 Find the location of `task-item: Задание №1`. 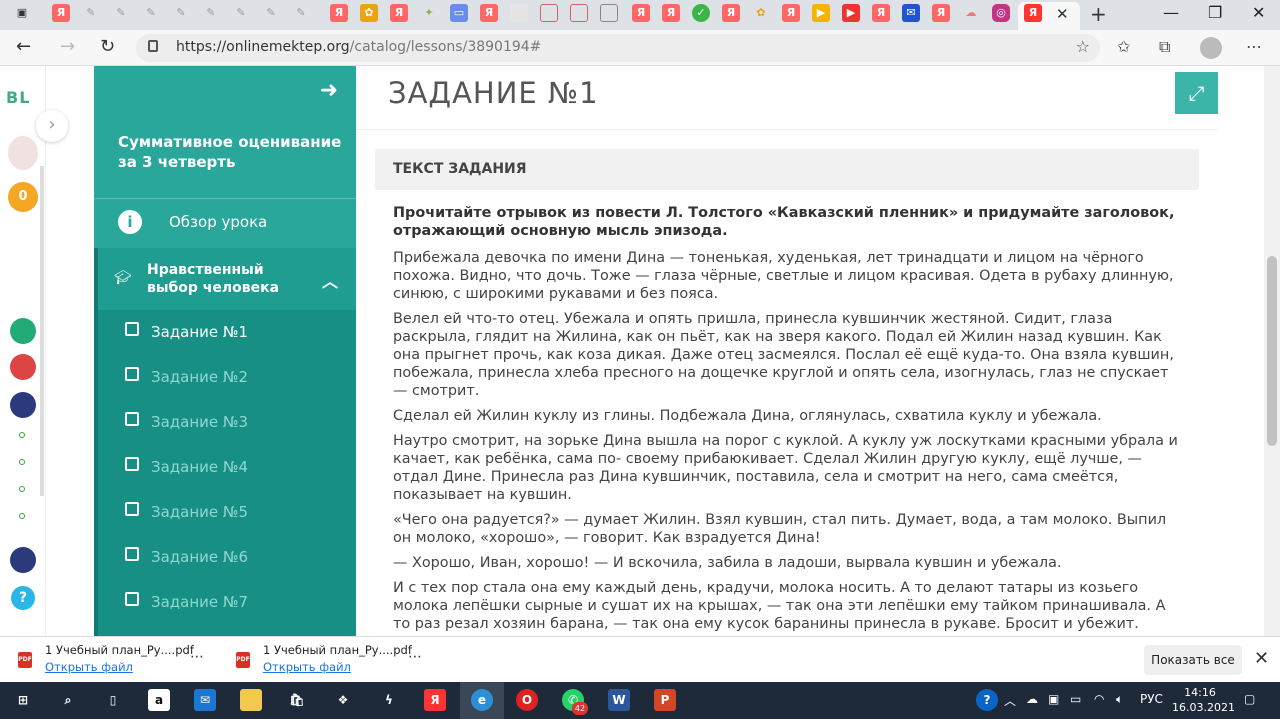

task-item: Задание №1 is located at coordinates (227, 332).